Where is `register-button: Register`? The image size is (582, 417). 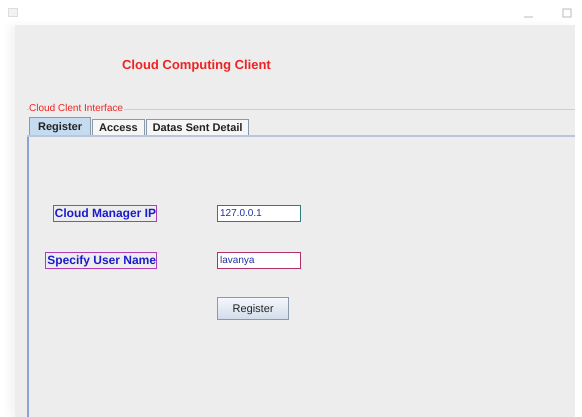
register-button: Register is located at coordinates (253, 308).